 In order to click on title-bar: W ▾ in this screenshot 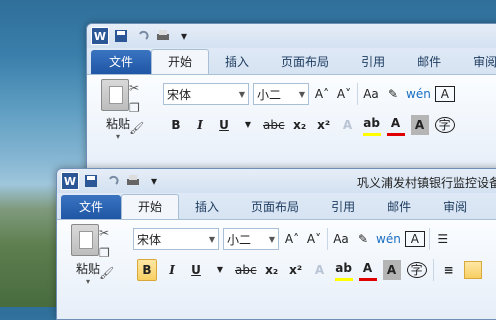, I will do `click(291, 36)`.